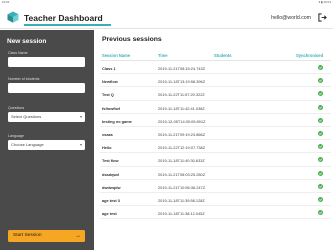  What do you see at coordinates (27, 235) in the screenshot?
I see `start-session-label: Start Session` at bounding box center [27, 235].